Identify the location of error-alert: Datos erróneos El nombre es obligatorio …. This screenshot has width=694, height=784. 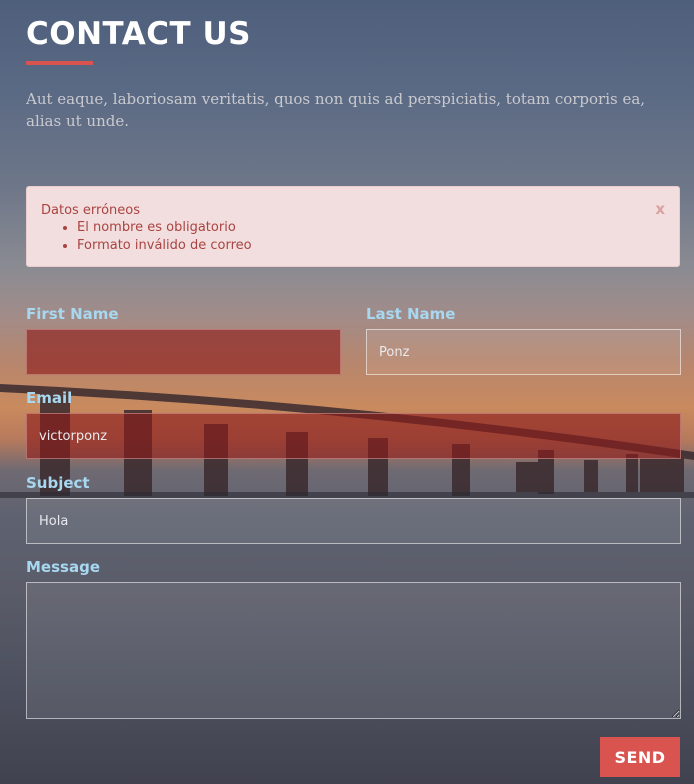
(353, 226).